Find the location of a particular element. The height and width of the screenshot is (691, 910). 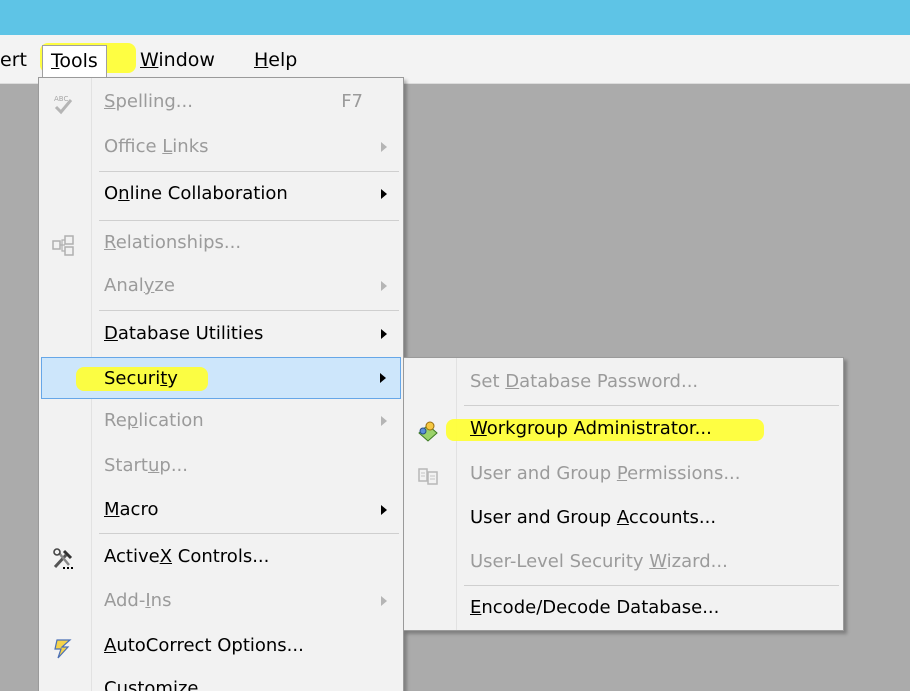

menu-item-add-ins: Add-Ins is located at coordinates (221, 601).